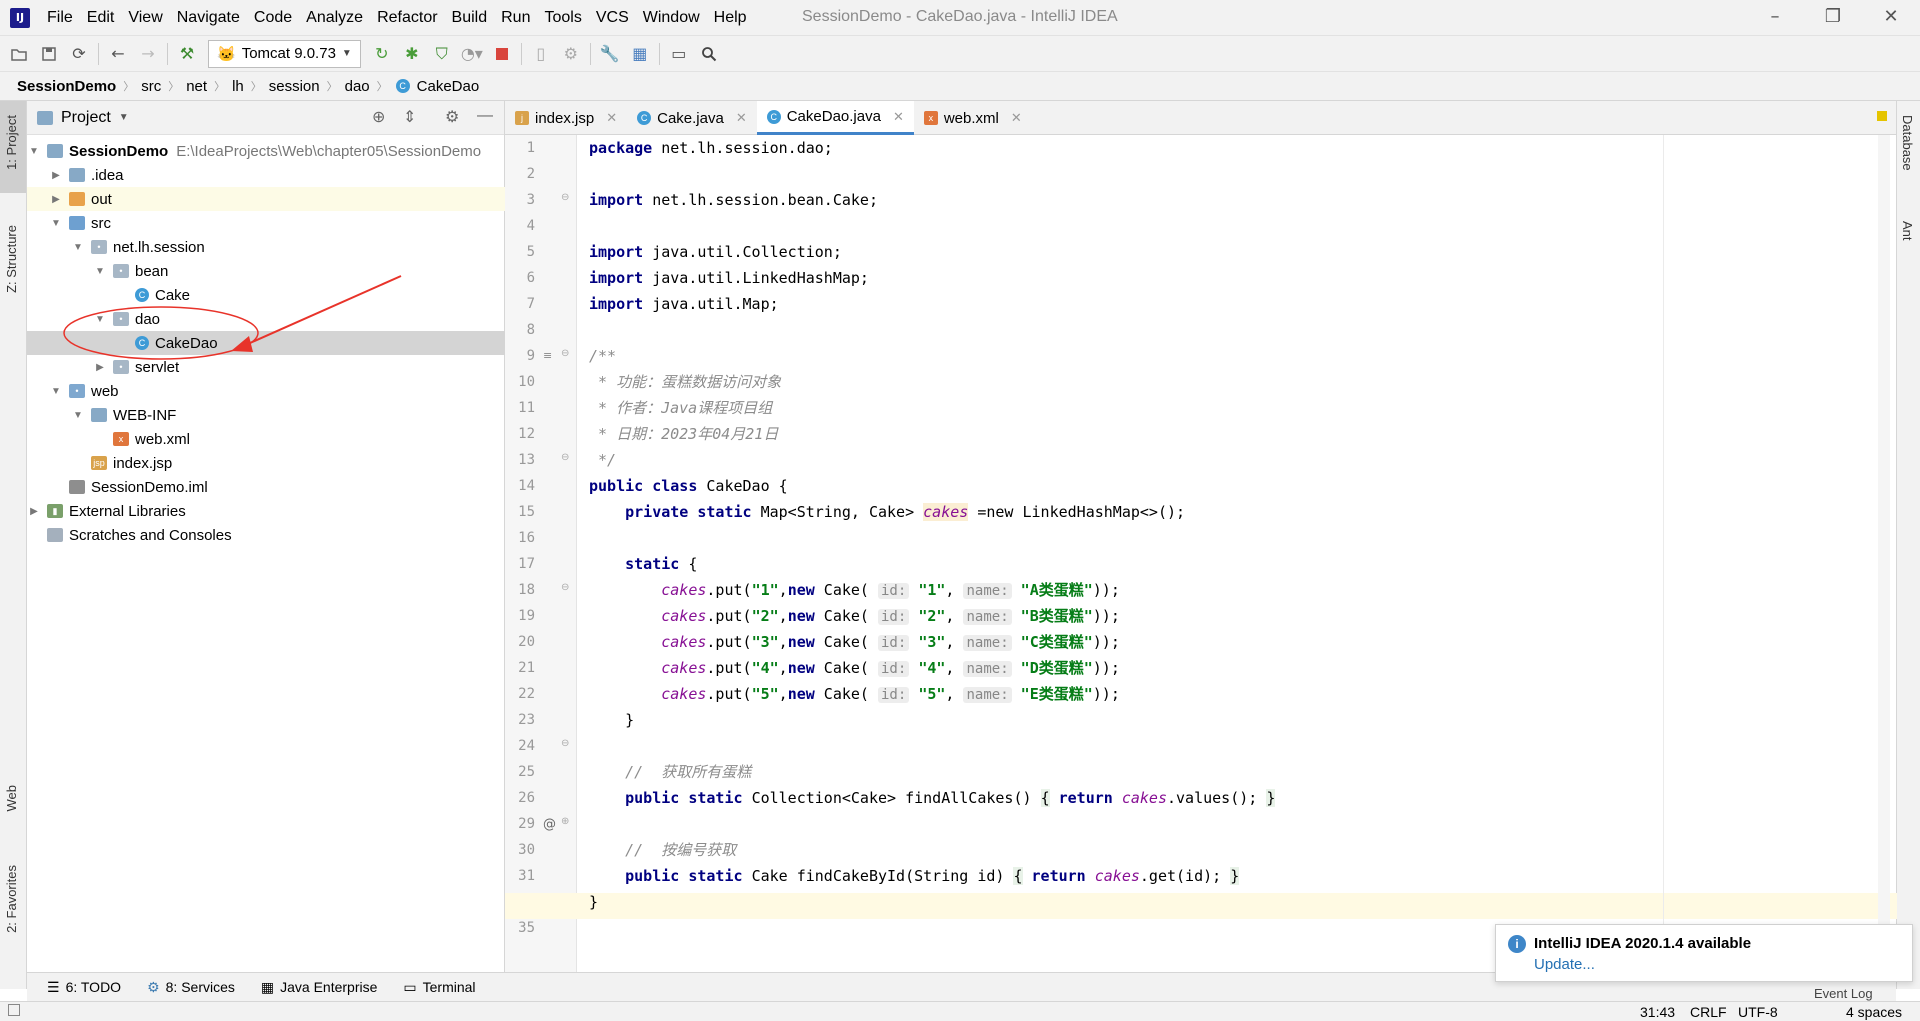 The image size is (1920, 1021). What do you see at coordinates (1908, 545) in the screenshot?
I see `right-tool-strip: Database Ant` at bounding box center [1908, 545].